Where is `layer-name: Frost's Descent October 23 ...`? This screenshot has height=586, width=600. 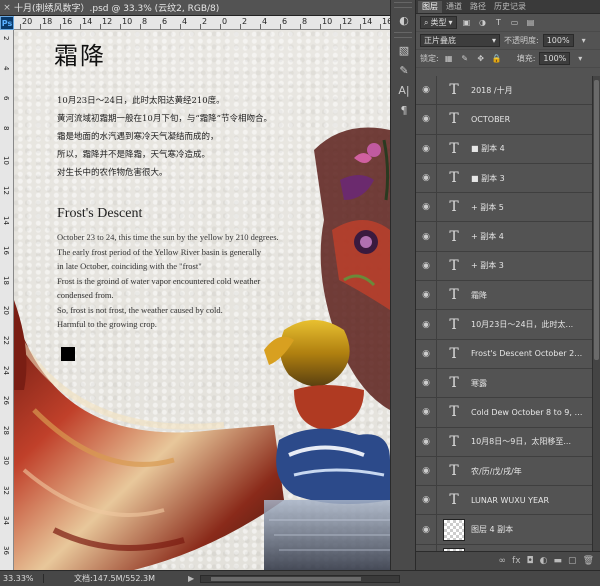
layer-name: Frost's Descent October 23 ... is located at coordinates (527, 353).